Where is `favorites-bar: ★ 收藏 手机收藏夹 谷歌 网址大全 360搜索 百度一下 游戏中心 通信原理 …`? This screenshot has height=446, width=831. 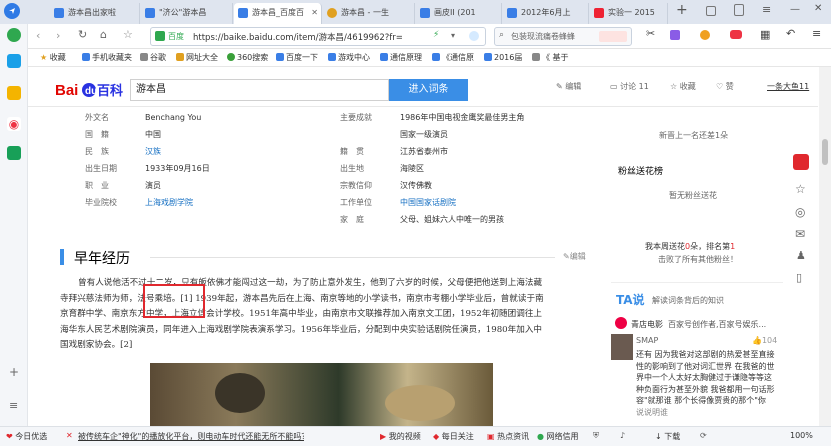 favorites-bar: ★ 收藏 手机收藏夹 谷歌 网址大全 360搜索 百度一下 游戏中心 通信原理 … is located at coordinates (415, 58).